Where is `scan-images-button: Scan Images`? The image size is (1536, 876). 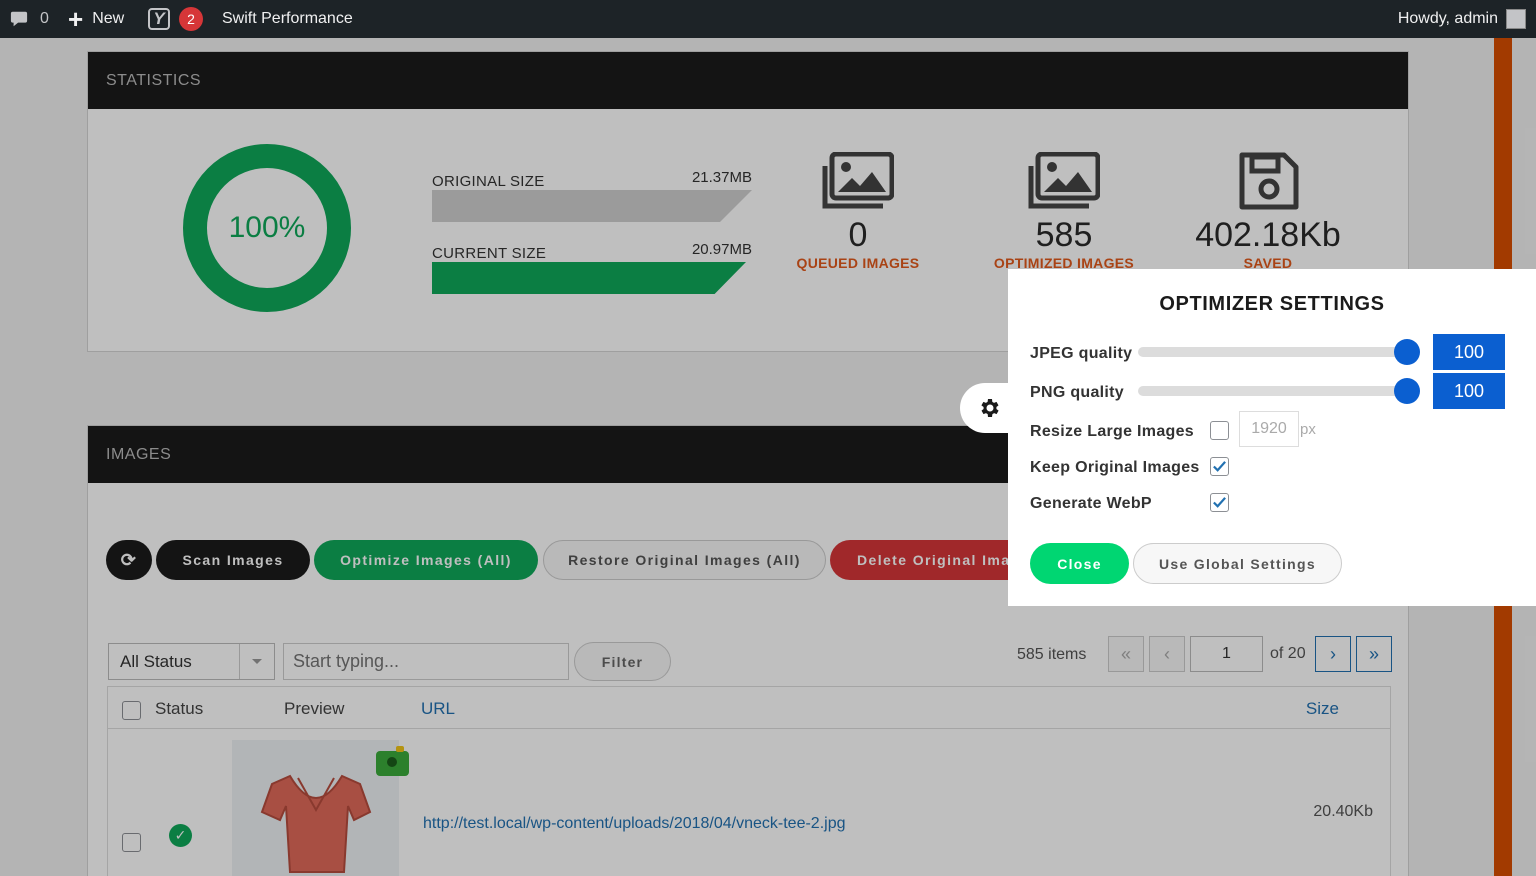
scan-images-button: Scan Images is located at coordinates (233, 560).